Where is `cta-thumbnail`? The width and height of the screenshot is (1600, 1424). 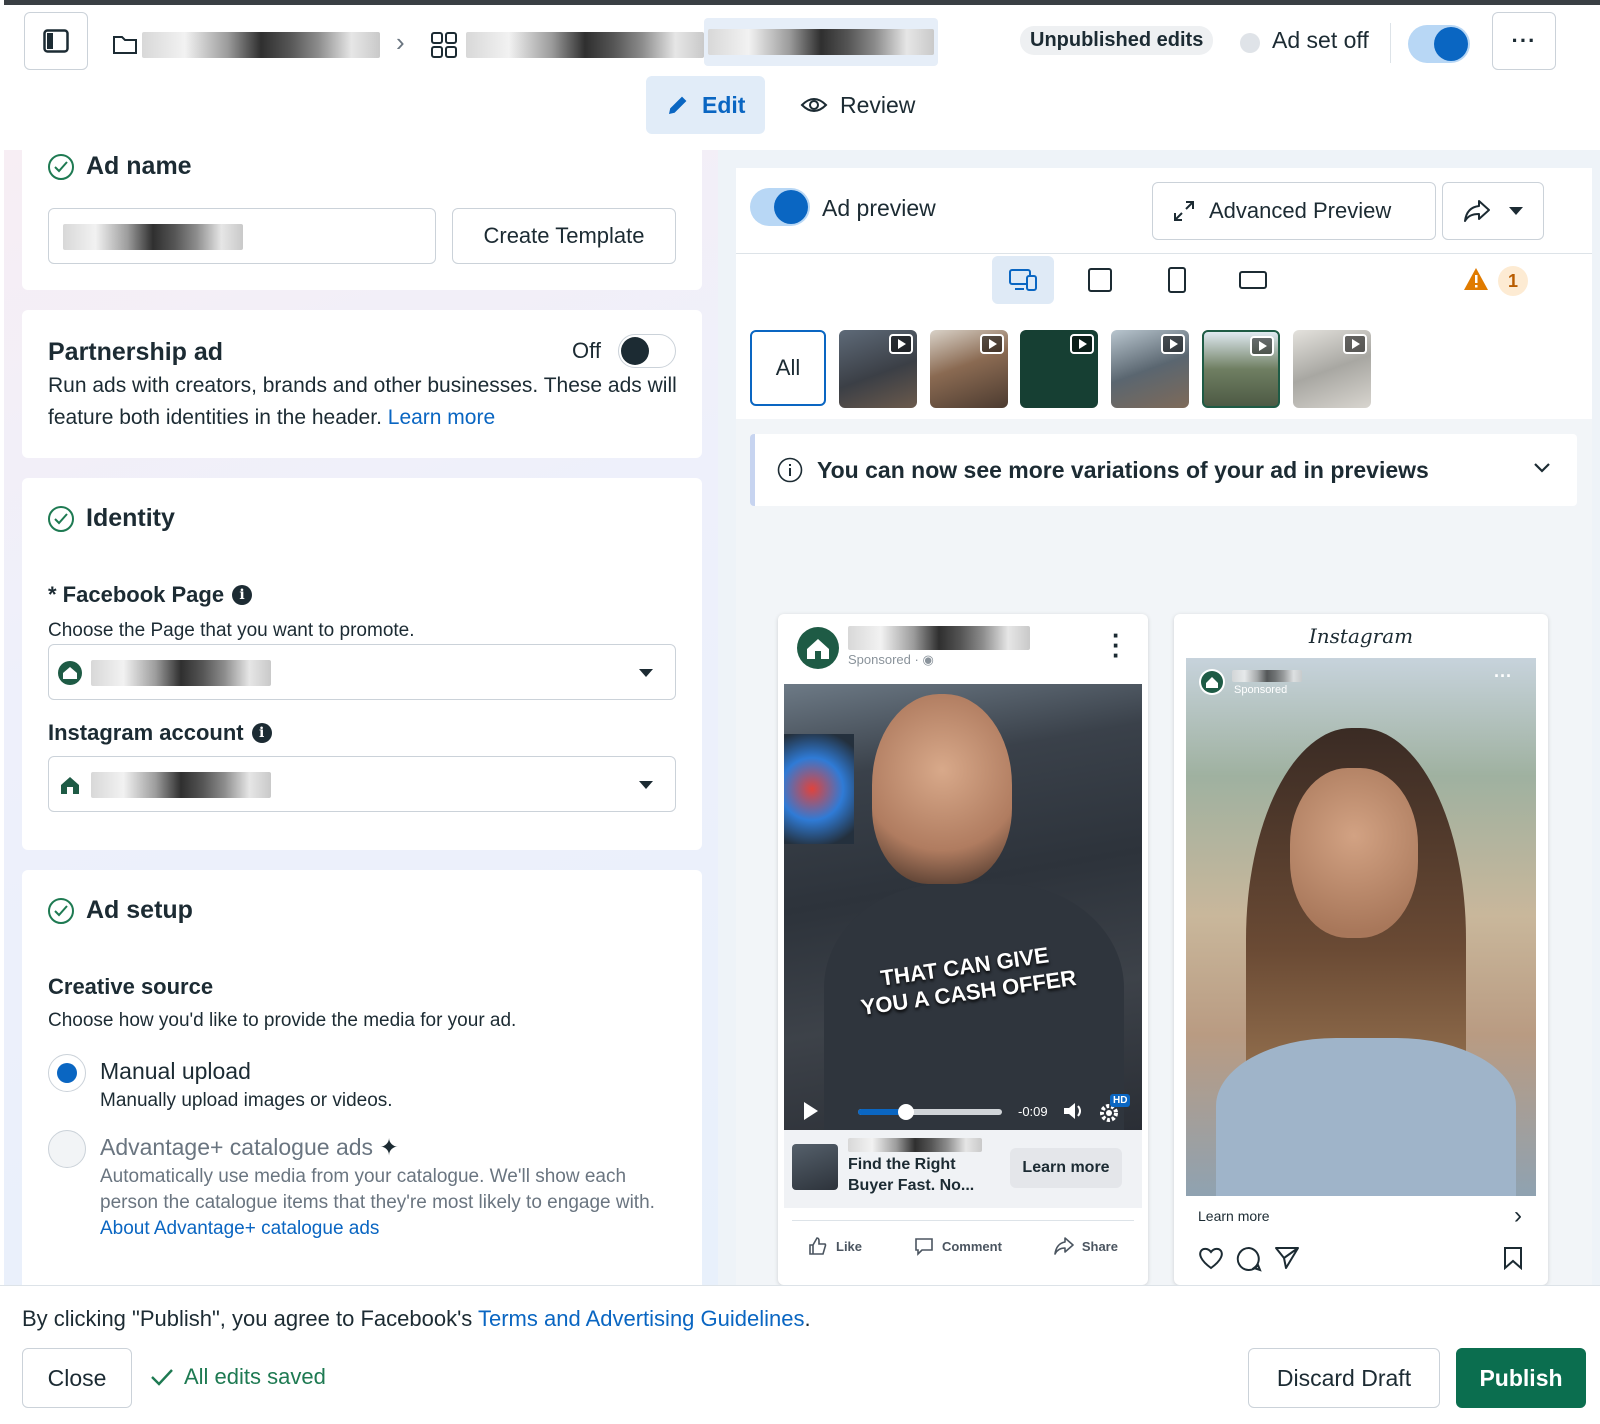 cta-thumbnail is located at coordinates (815, 1167).